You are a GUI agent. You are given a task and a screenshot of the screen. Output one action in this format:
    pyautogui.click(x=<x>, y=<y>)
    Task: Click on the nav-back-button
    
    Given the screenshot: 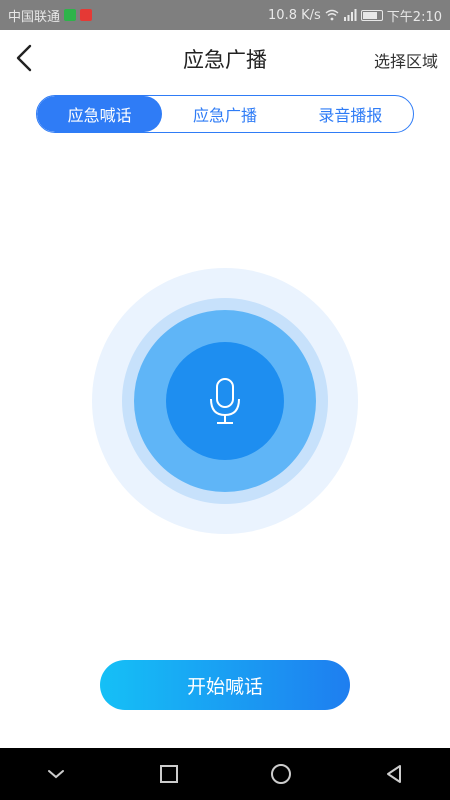 What is the action you would take?
    pyautogui.click(x=394, y=774)
    